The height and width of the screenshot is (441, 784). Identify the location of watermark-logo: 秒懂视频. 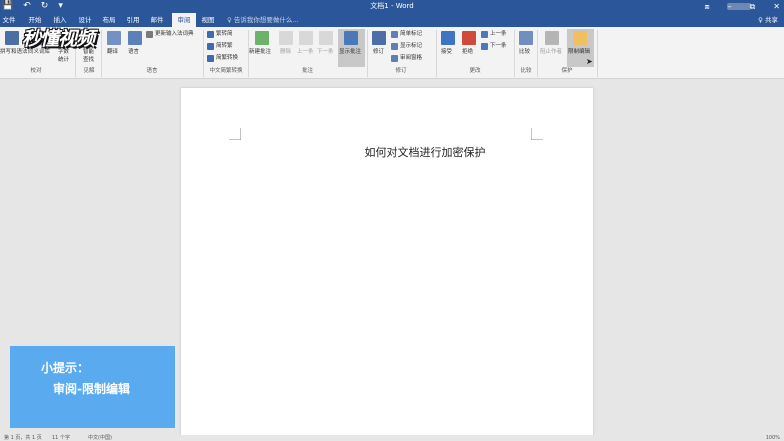
(58, 39).